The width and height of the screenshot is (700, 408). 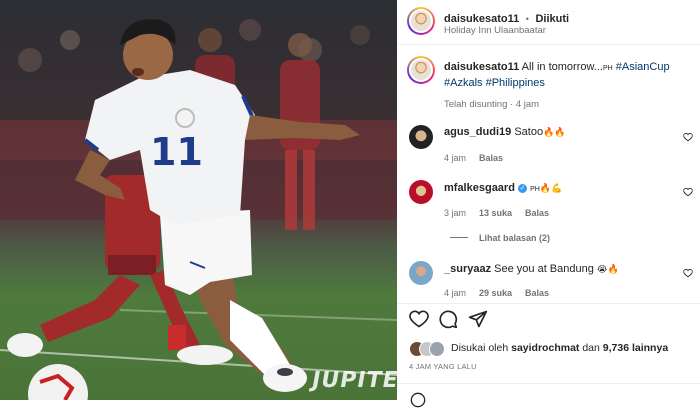 I want to click on comment-1: agus_dudi19 Satoo🔥🔥, so click(x=504, y=132).